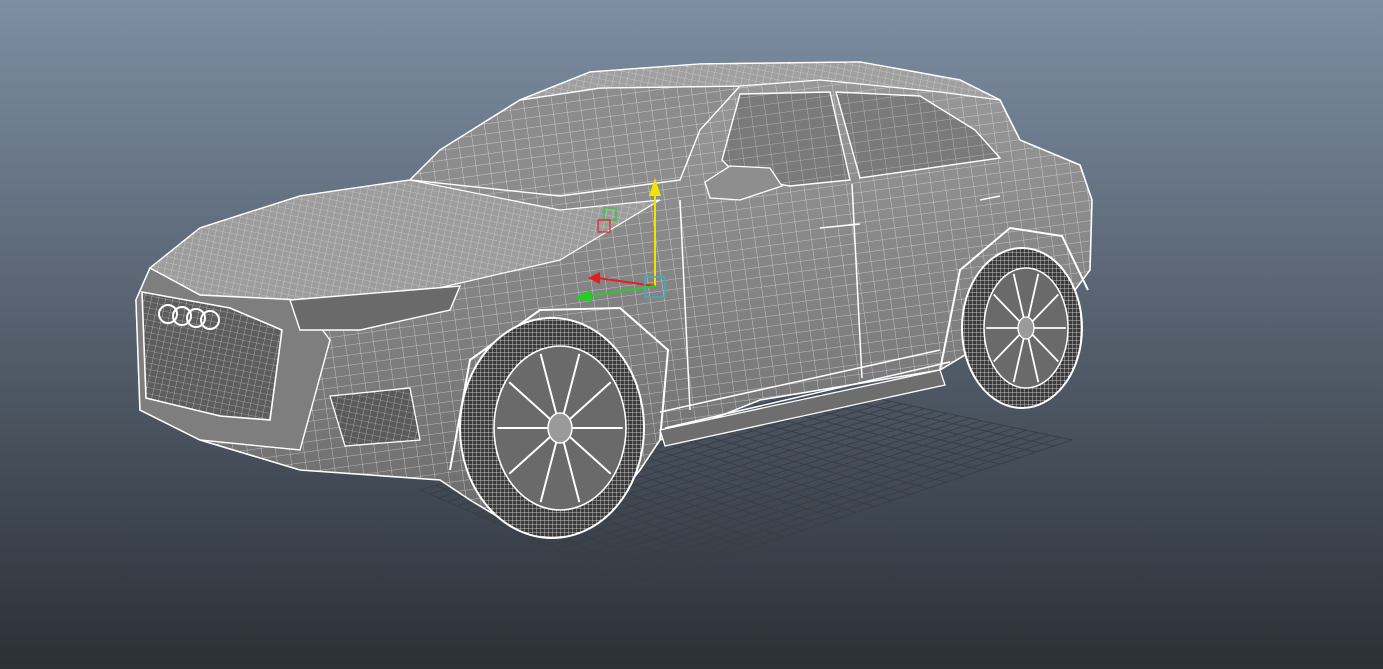 The height and width of the screenshot is (669, 1383). What do you see at coordinates (375, 417) in the screenshot?
I see `fog-light-mesh` at bounding box center [375, 417].